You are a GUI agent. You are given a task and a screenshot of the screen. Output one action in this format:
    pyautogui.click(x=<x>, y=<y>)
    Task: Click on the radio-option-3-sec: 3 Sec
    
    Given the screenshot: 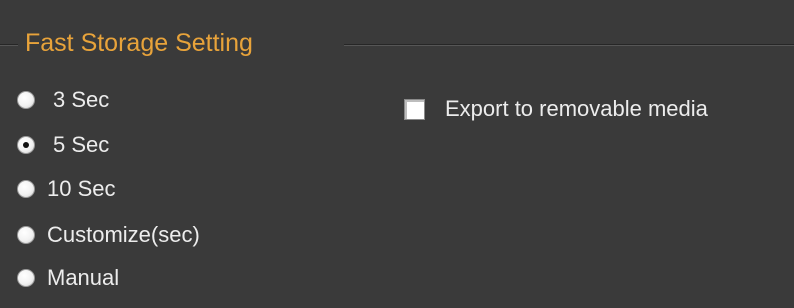 What is the action you would take?
    pyautogui.click(x=63, y=100)
    